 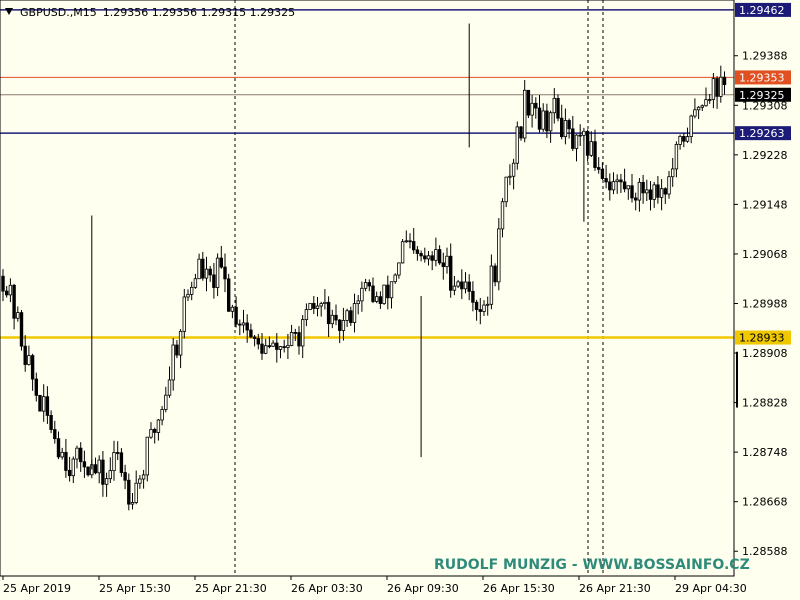 I want to click on x-tick-label: 29 Apr 04:30, so click(x=711, y=588).